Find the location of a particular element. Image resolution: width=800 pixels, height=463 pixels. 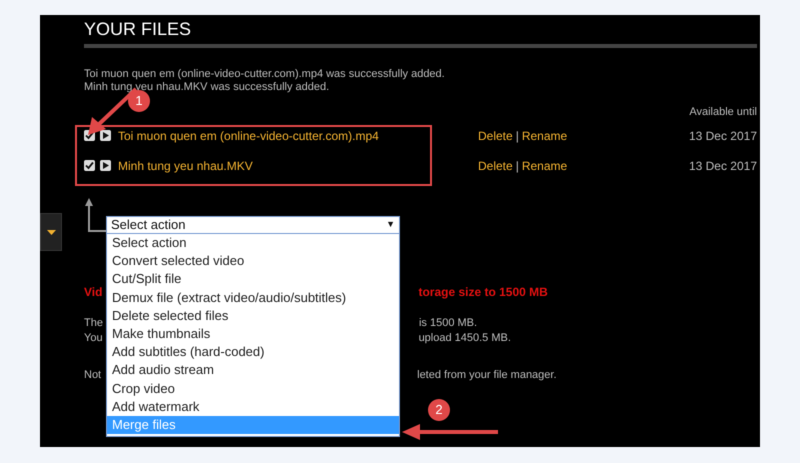

info-text: upload 1450.5 MB. is located at coordinates (464, 338).